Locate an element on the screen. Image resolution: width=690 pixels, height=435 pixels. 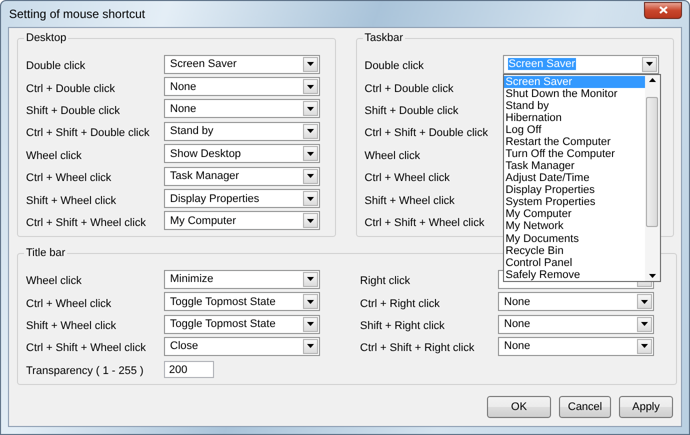
shortcut-label: Ctrl + Shift + Right click is located at coordinates (418, 347).